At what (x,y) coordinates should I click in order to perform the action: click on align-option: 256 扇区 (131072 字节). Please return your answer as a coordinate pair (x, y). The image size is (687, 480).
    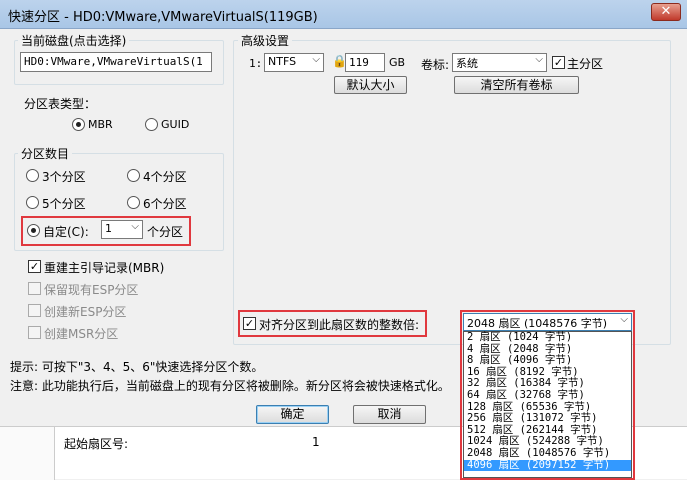
    Looking at the image, I should click on (547, 419).